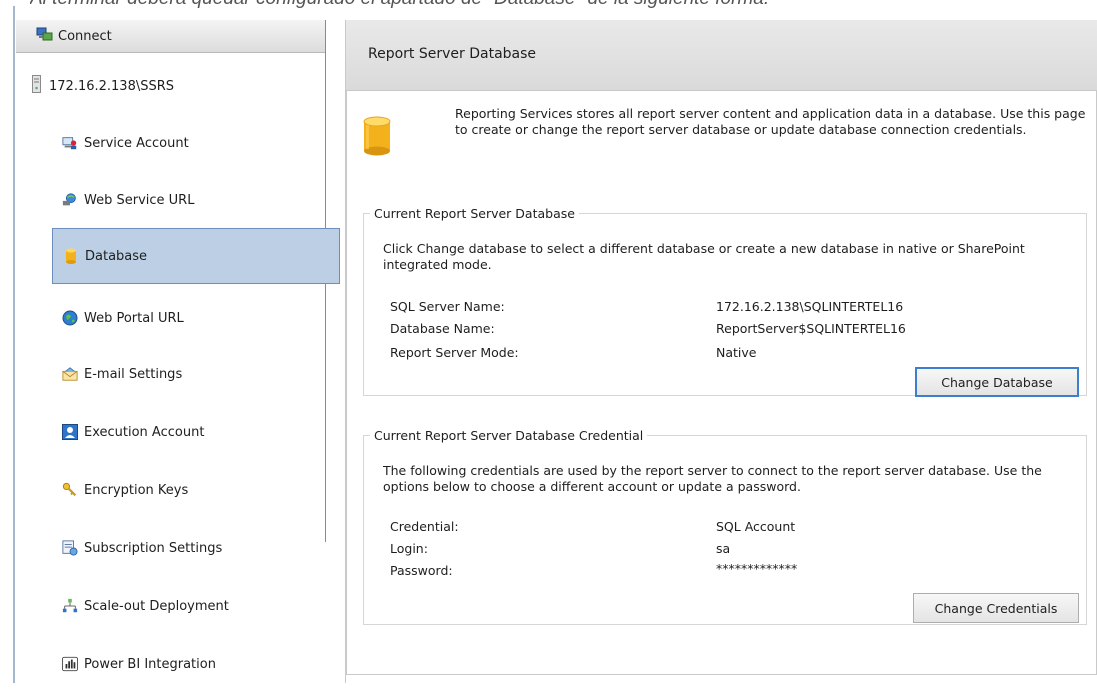  Describe the element at coordinates (721, 55) in the screenshot. I see `page-header: Report Server Database` at that location.